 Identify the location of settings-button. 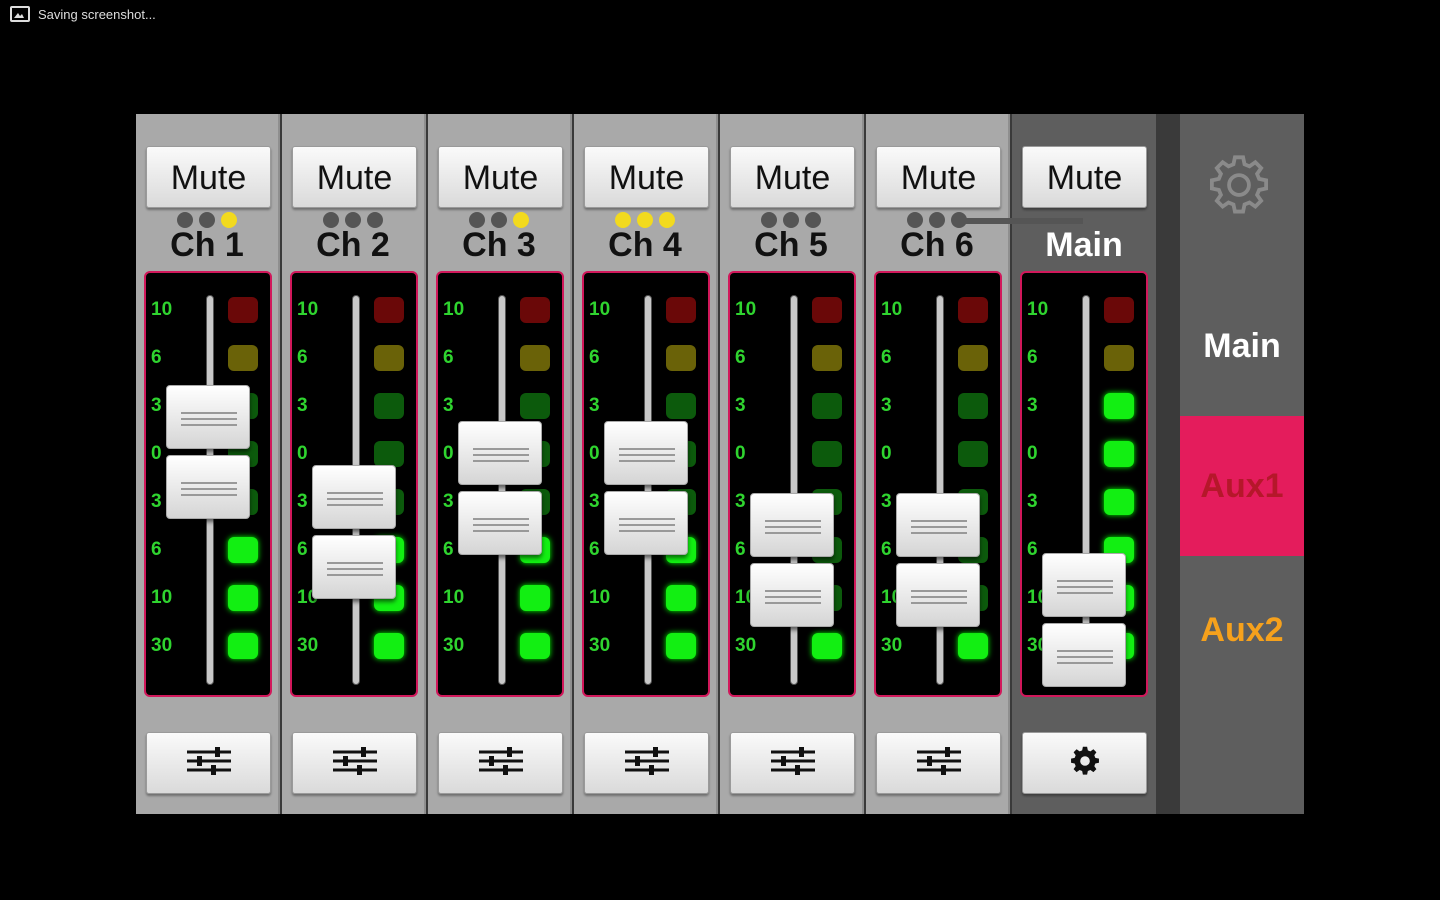
(1084, 763).